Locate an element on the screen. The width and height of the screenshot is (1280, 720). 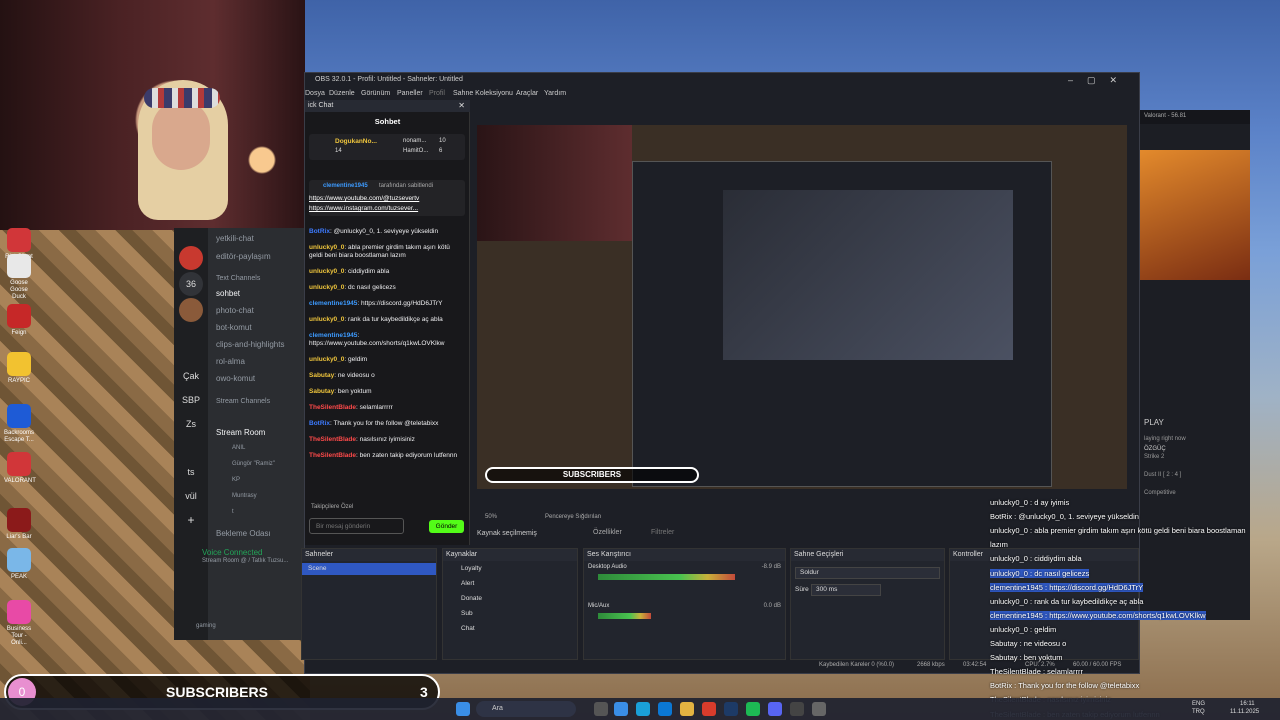
menu-araclar: Araçlar is located at coordinates (527, 93).